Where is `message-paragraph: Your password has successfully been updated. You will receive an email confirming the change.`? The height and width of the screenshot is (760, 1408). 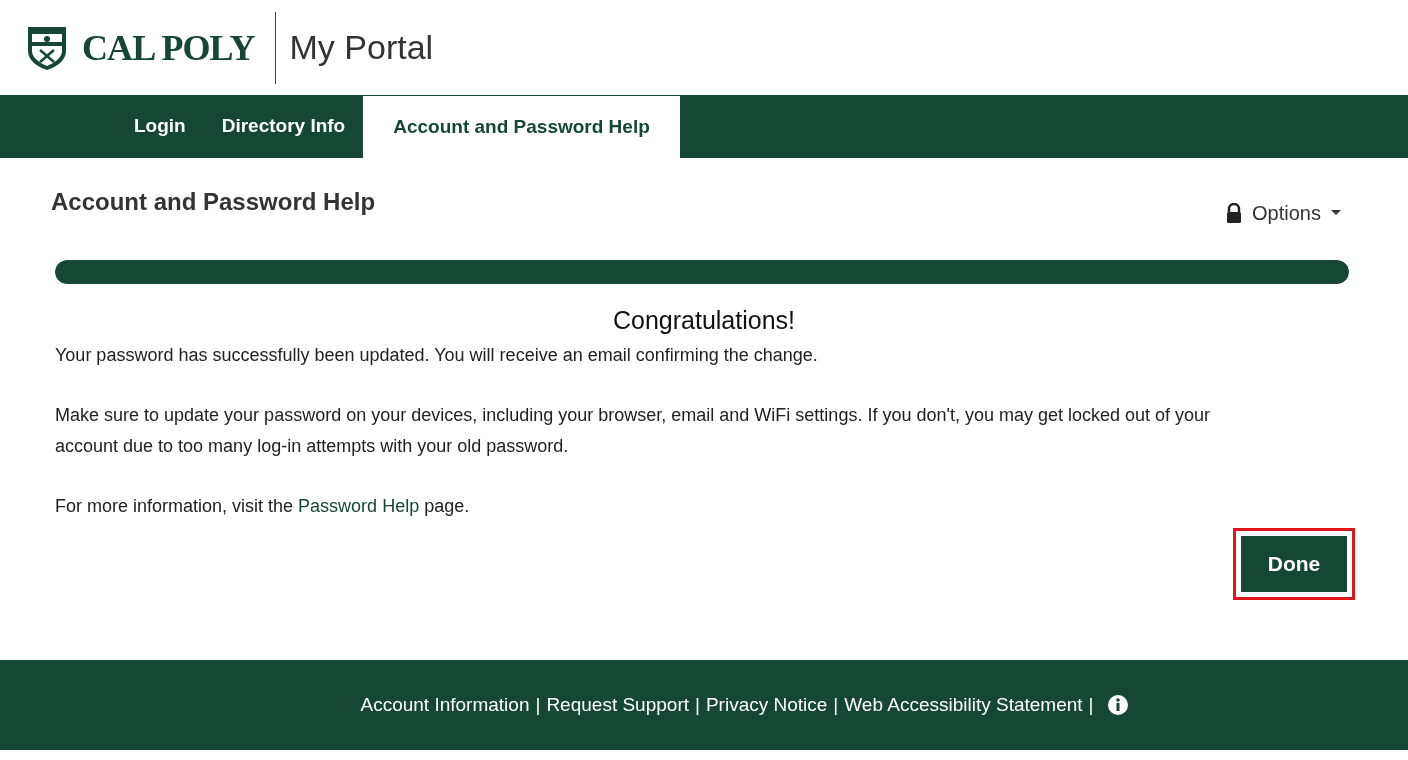 message-paragraph: Your password has successfully been updated. You will receive an email confirming the change. is located at coordinates (437, 355).